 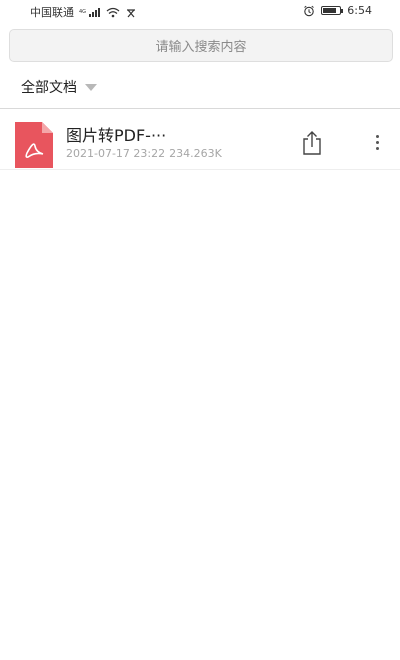 What do you see at coordinates (52, 12) in the screenshot?
I see `carrier-label: 中国联通` at bounding box center [52, 12].